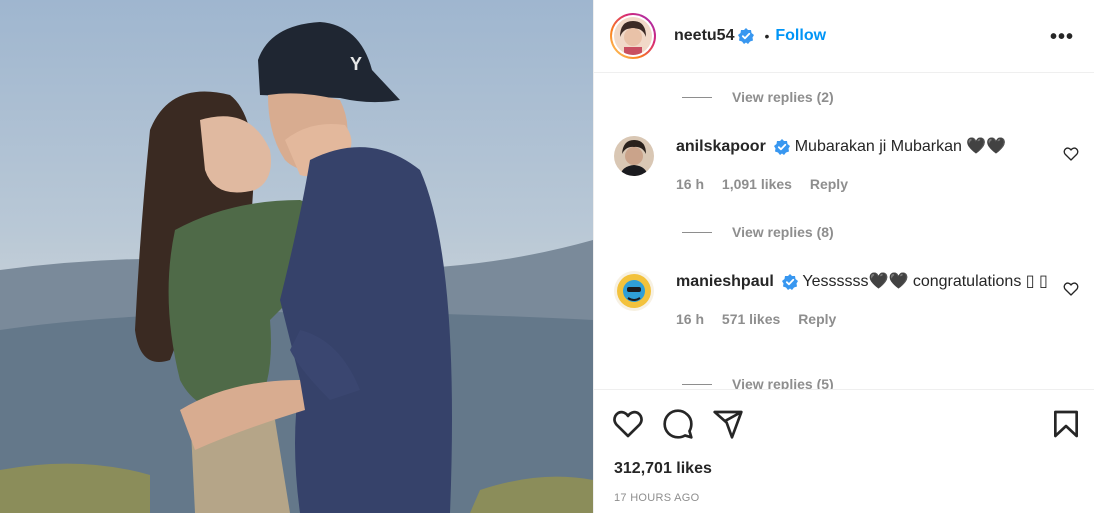 This screenshot has height=513, width=1094. Describe the element at coordinates (844, 36) in the screenshot. I see `post-header: neetu54 • Follow •••` at that location.